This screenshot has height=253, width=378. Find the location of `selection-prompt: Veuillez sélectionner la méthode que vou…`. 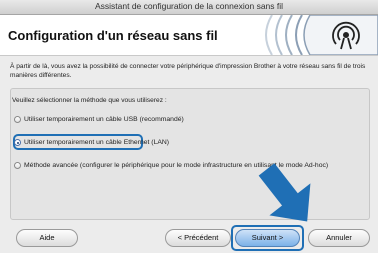

selection-prompt: Veuillez sélectionner la méthode que vou… is located at coordinates (89, 100).